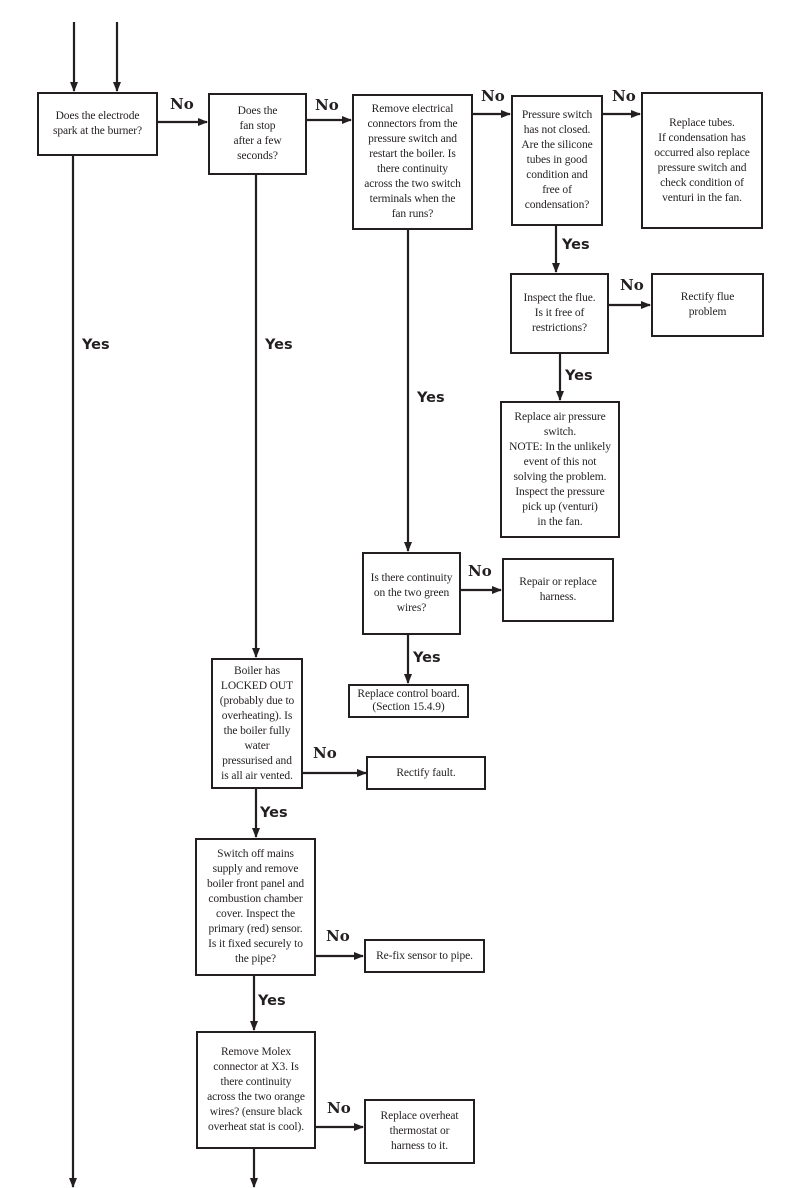  Describe the element at coordinates (272, 1001) in the screenshot. I see `label-sensor-yes: Yes` at that location.